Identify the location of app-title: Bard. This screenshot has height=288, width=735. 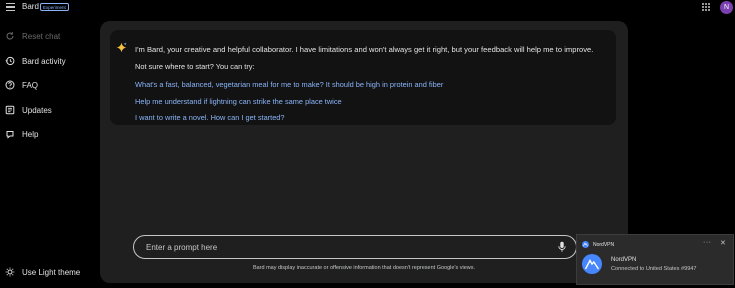
(30, 6).